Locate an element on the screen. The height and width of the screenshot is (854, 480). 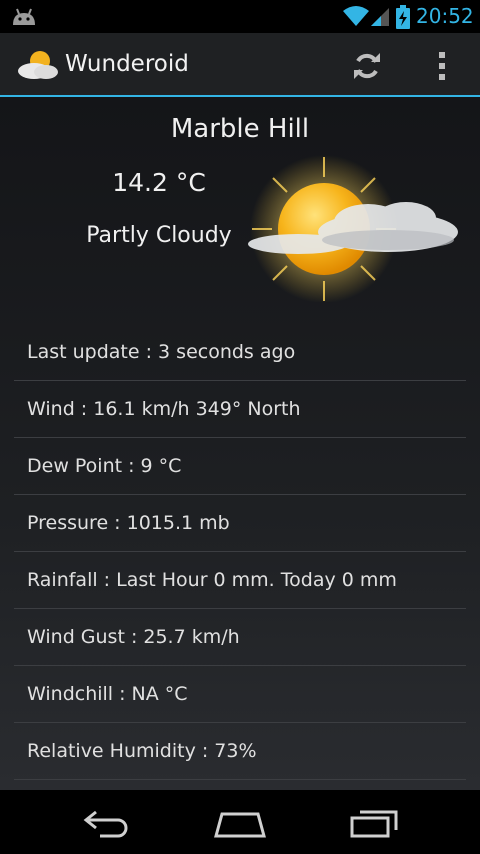
detail-rainfall: Rainfall : Last Hour 0 mm. Today 0 mm is located at coordinates (240, 580).